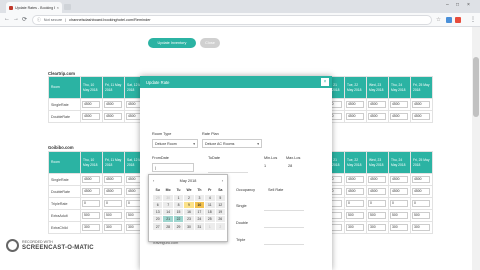  Describe the element at coordinates (220, 219) in the screenshot. I see `calendar-day: 26` at that location.